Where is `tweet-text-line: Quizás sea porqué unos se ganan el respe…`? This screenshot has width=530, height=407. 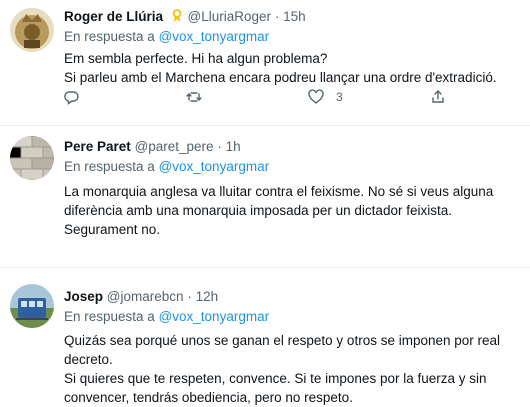 tweet-text-line: Quizás sea porqué unos se ganan el respe… is located at coordinates (282, 340).